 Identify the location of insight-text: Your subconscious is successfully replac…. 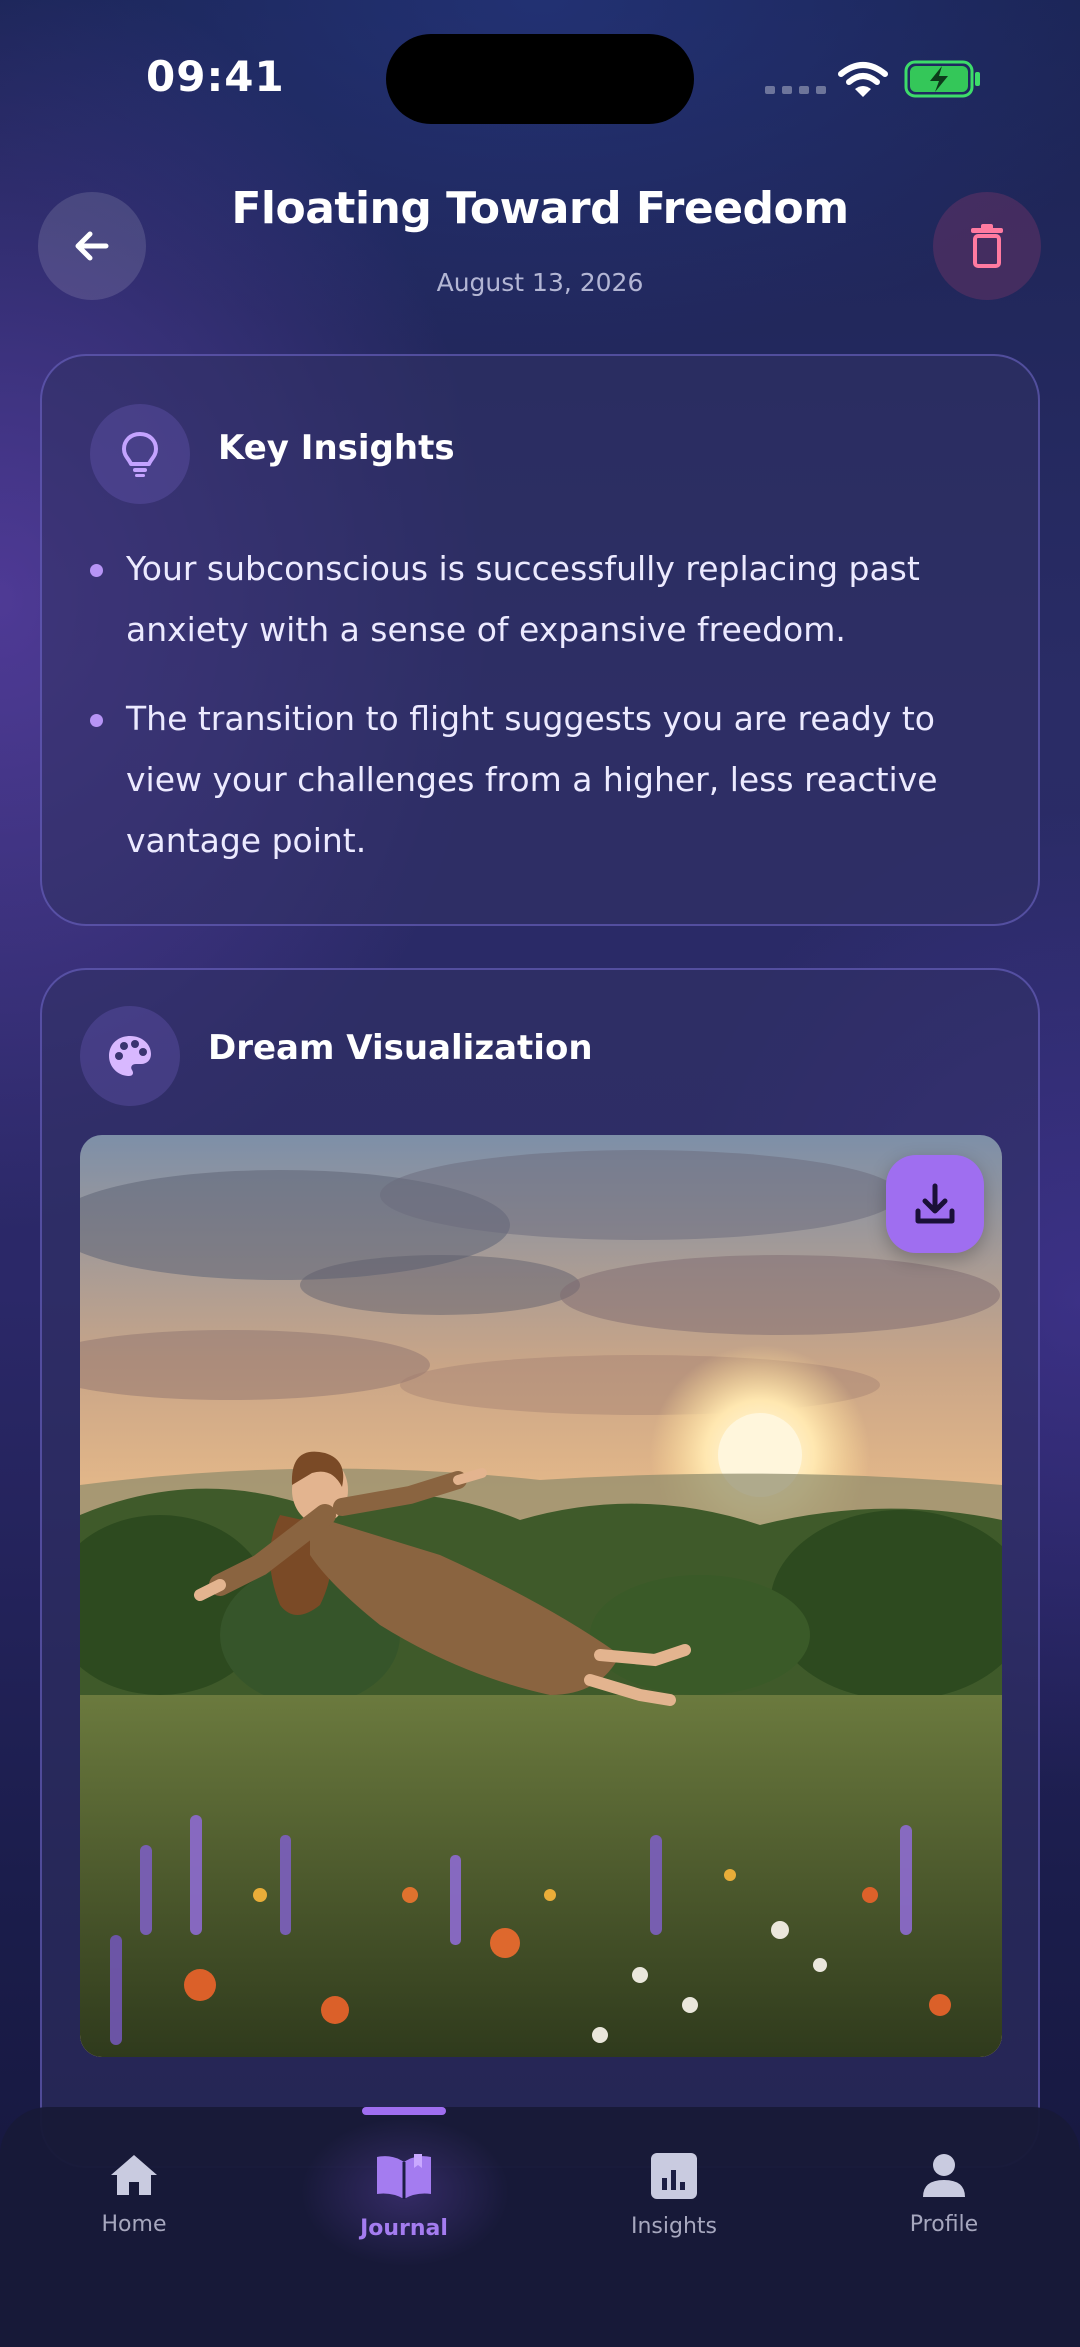
(523, 599).